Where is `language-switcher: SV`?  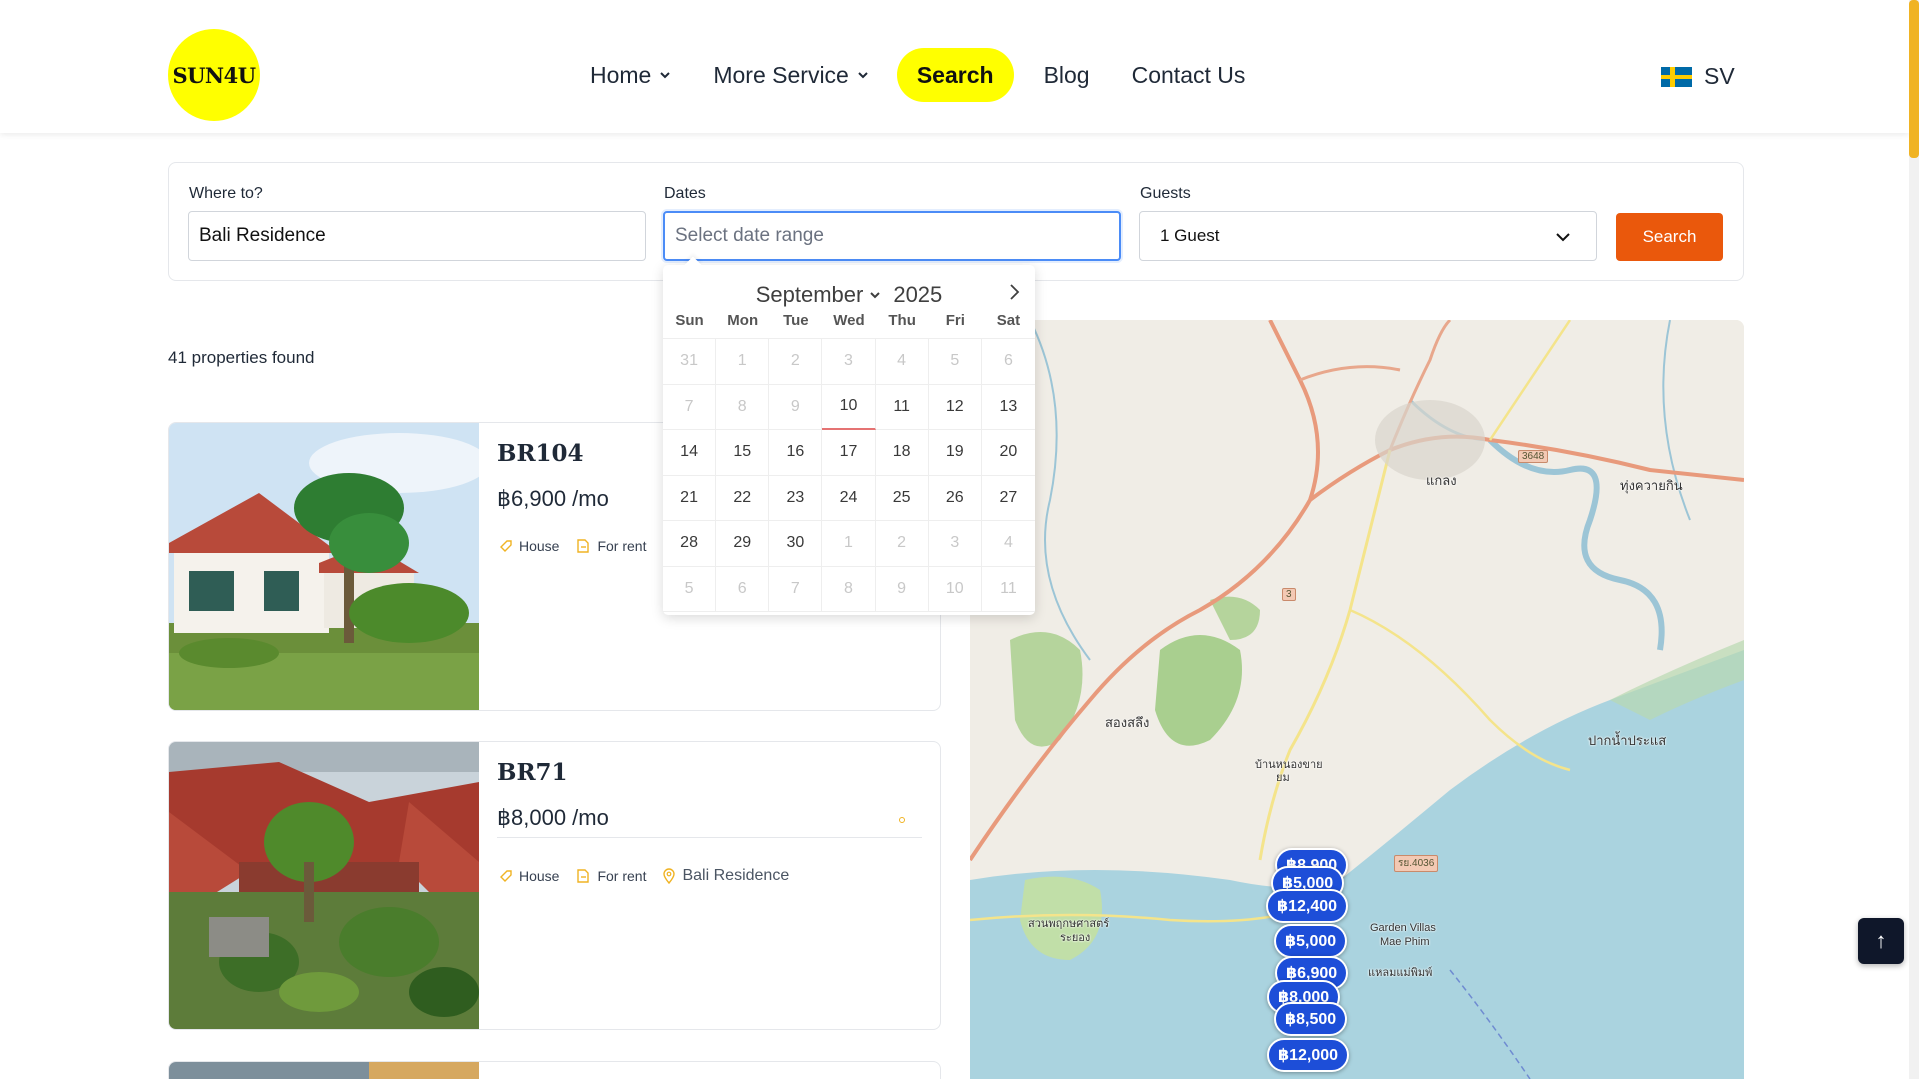 language-switcher: SV is located at coordinates (1698, 76).